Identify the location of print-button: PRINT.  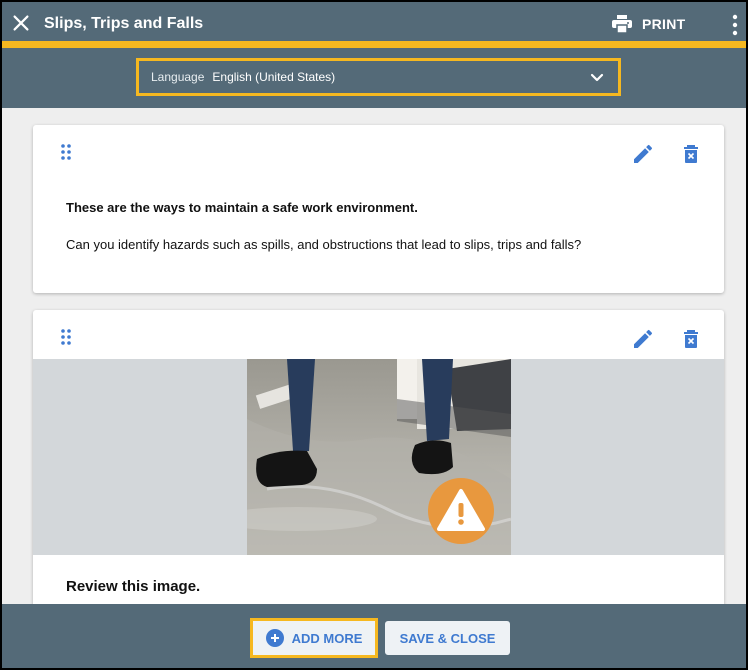
(649, 24).